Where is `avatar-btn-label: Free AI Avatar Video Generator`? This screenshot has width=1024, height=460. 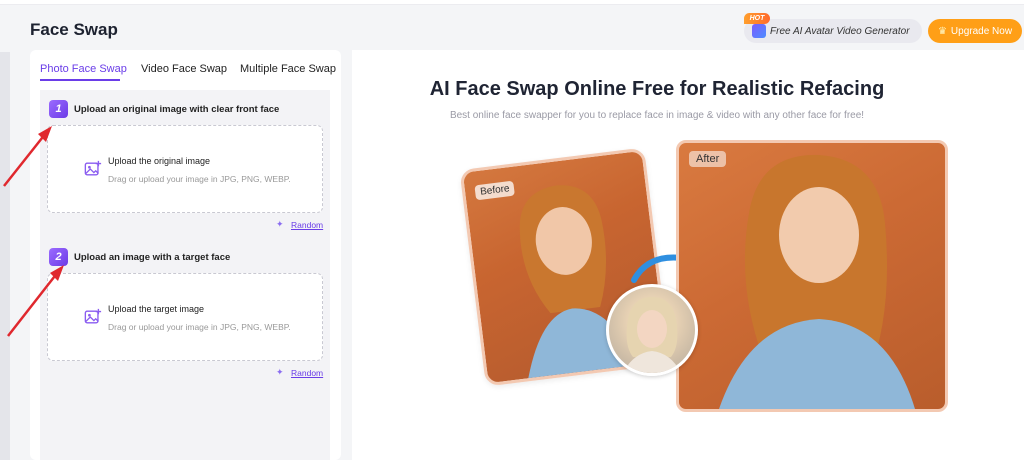
avatar-btn-label: Free AI Avatar Video Generator is located at coordinates (840, 31).